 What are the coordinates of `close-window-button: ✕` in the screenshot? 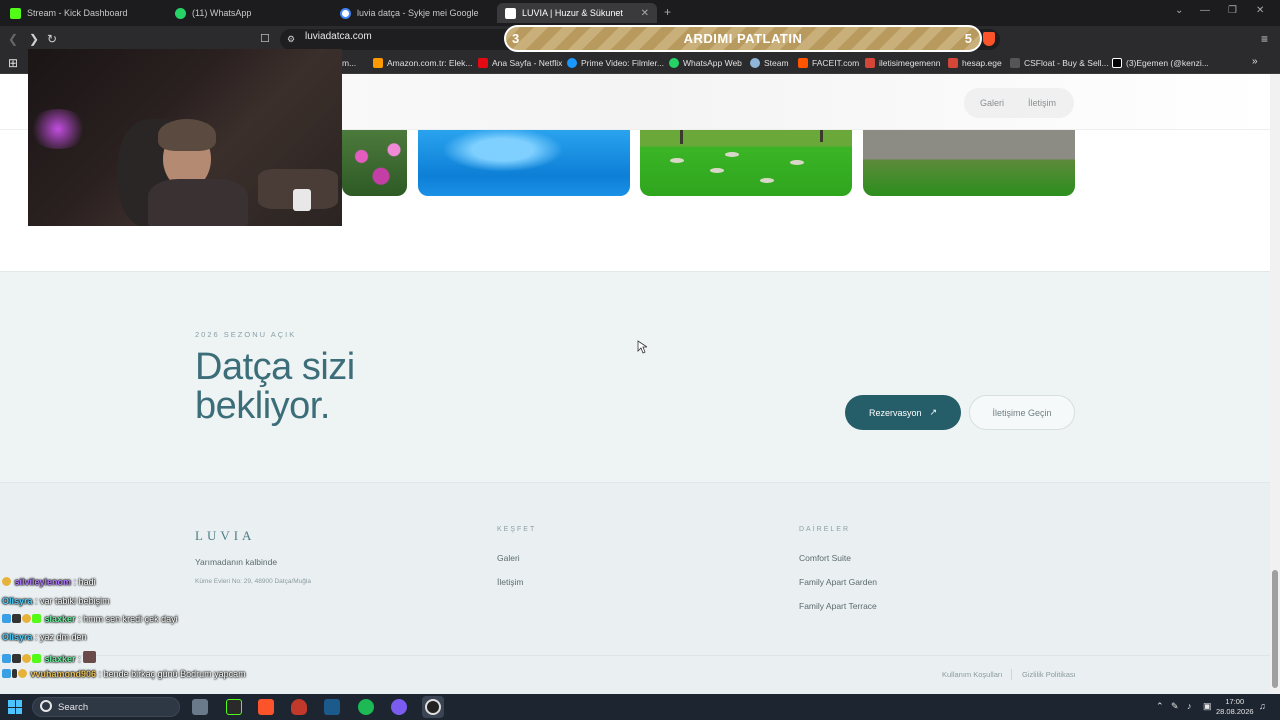 It's located at (1260, 10).